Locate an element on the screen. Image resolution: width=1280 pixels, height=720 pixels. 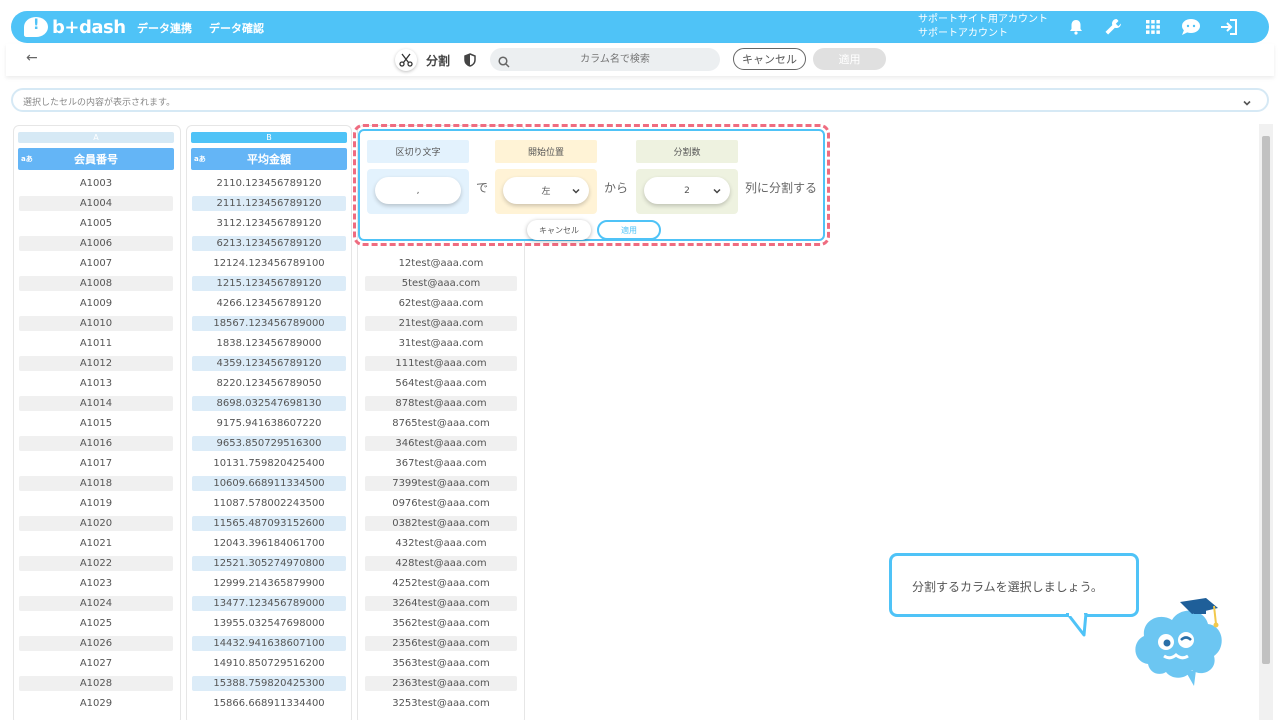
table-cell: A1015 is located at coordinates (96, 423).